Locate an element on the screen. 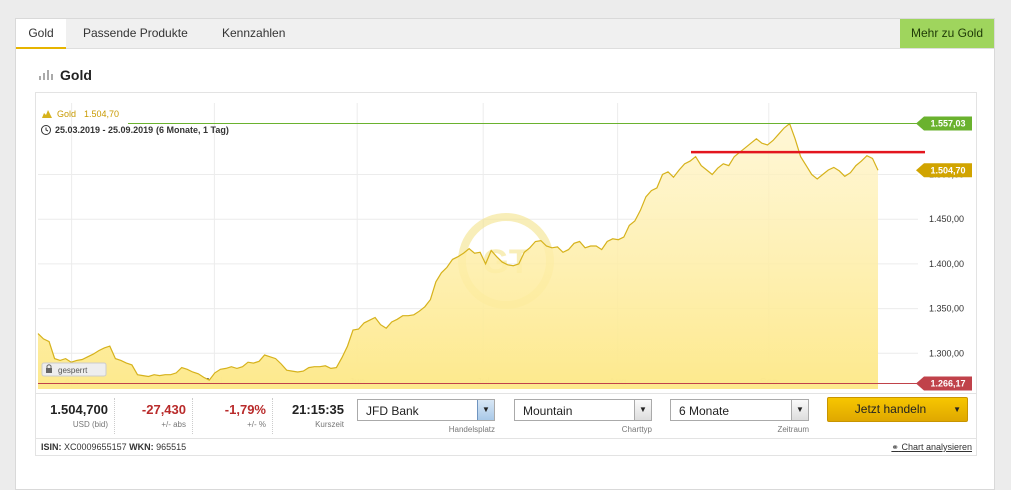  legend-period-info: (6 Monate, 1 Tag) is located at coordinates (192, 130).